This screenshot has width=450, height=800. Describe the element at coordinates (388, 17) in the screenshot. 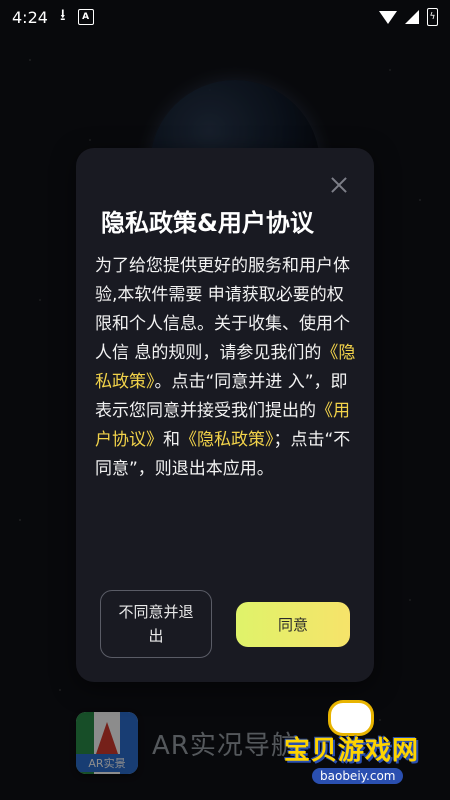

I see `wifi-icon` at that location.